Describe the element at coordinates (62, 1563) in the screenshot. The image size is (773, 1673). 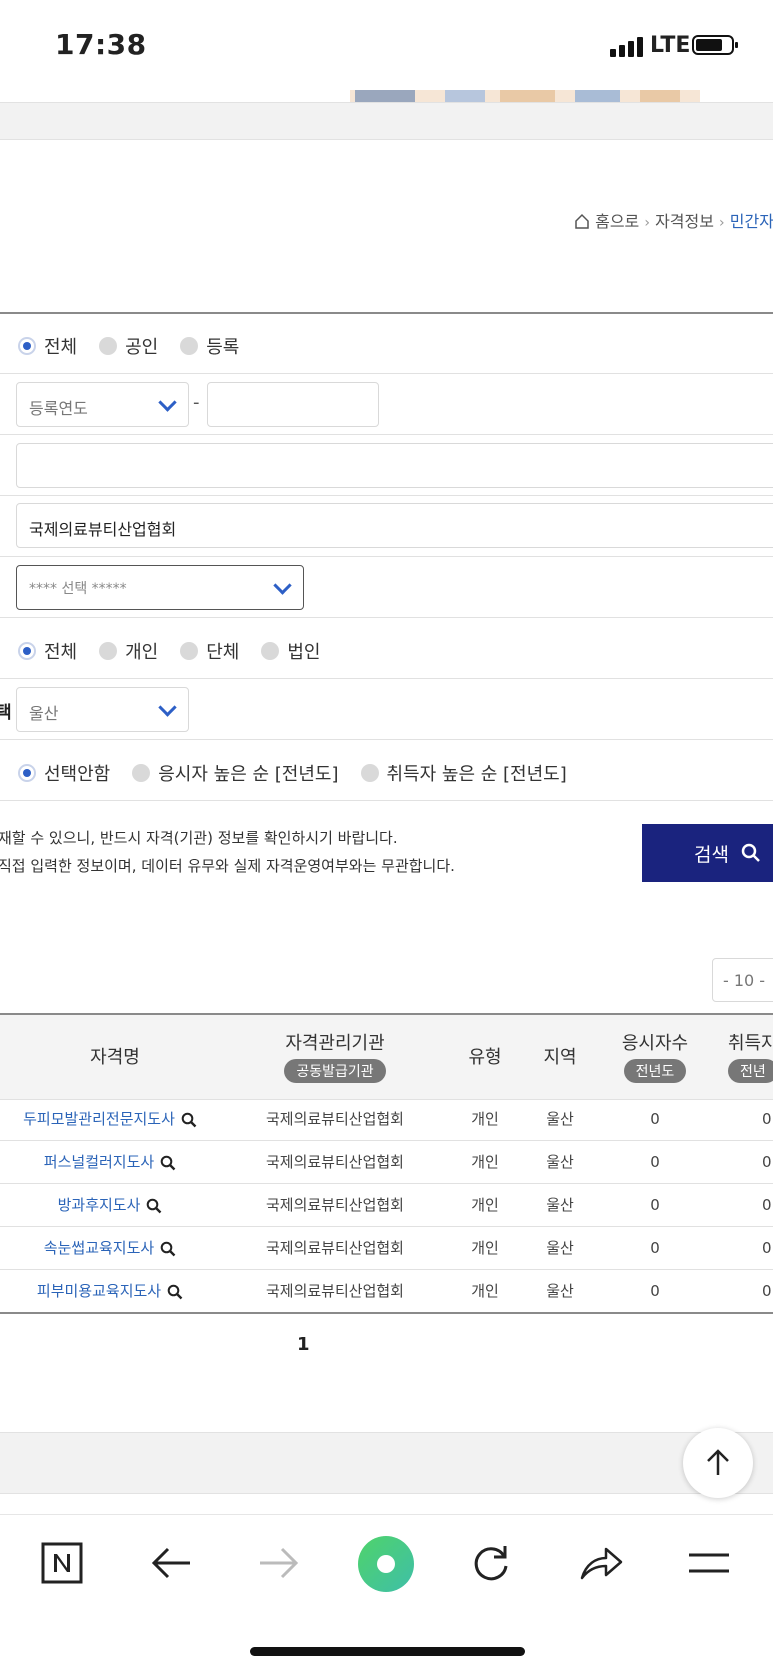
I see `naver-icon` at that location.